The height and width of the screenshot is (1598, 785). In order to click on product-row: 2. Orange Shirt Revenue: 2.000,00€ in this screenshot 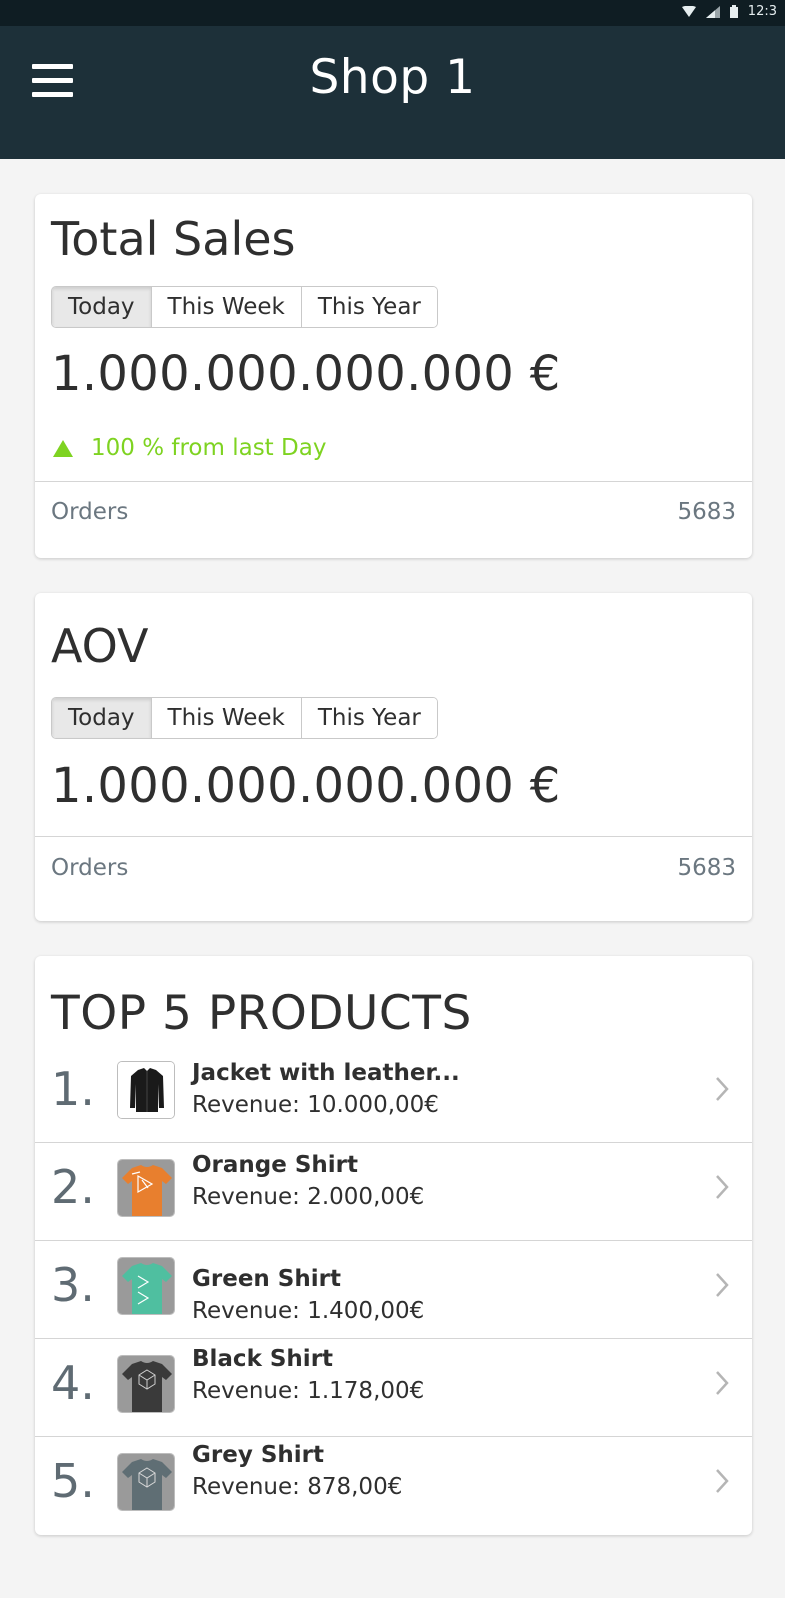, I will do `click(393, 1187)`.